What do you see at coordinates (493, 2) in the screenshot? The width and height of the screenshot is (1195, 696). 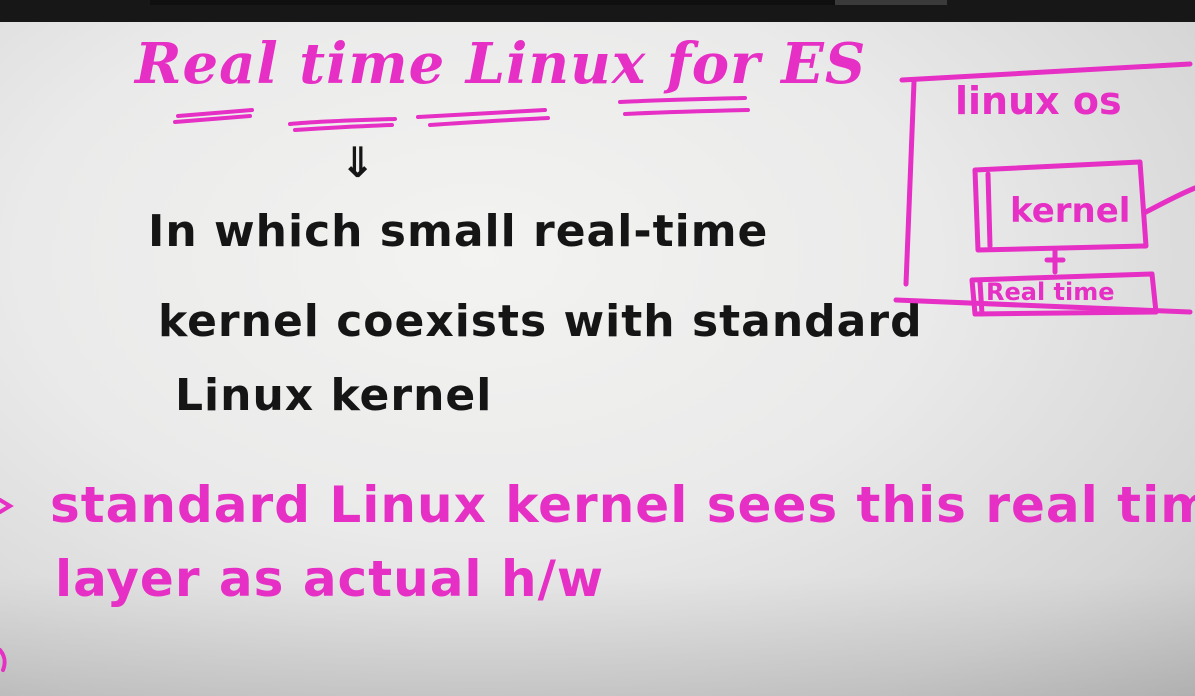 I see `video-progress-fill` at bounding box center [493, 2].